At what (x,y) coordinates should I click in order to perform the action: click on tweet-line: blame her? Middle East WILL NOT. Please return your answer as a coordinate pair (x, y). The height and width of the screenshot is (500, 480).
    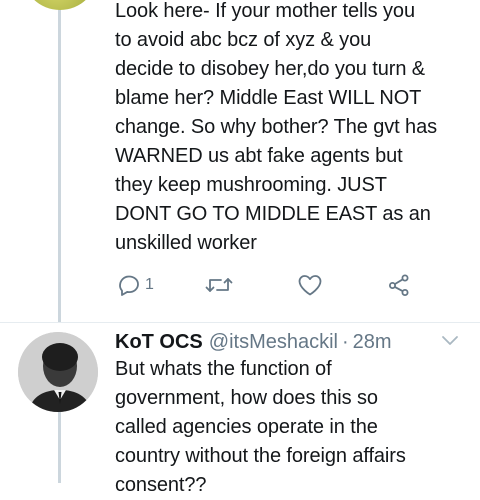
    Looking at the image, I should click on (268, 98).